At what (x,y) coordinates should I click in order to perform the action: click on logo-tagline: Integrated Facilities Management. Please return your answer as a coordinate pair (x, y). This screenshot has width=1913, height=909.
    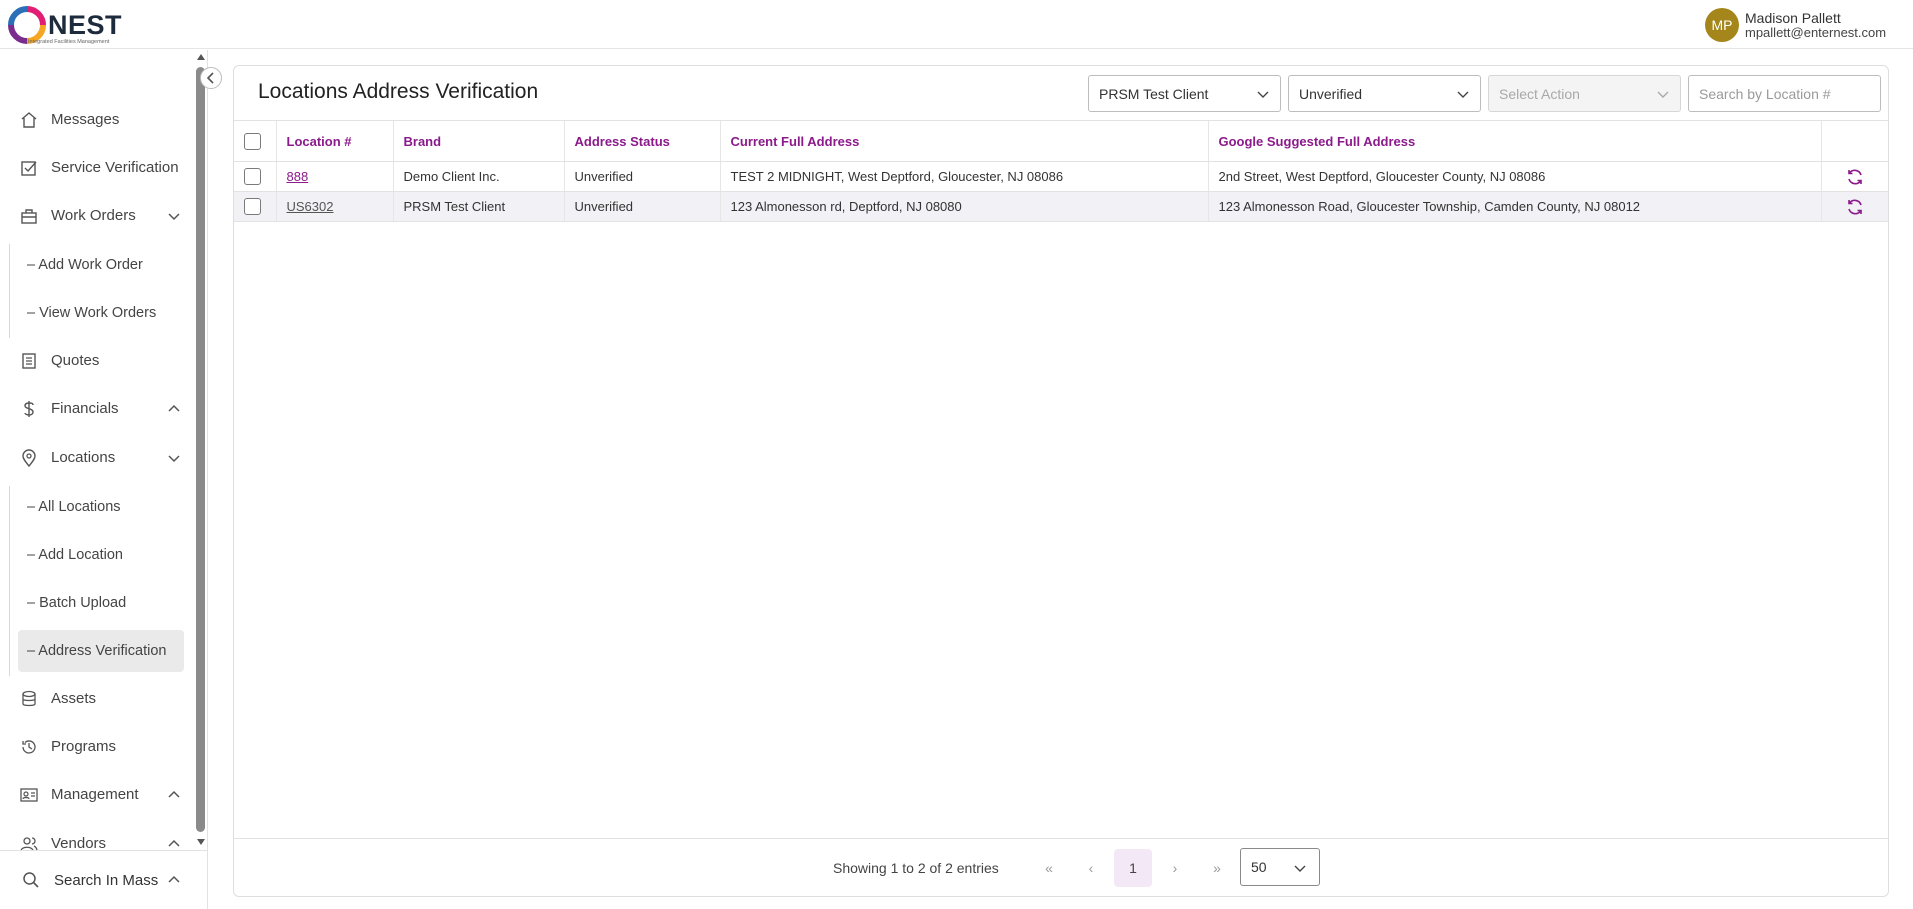
    Looking at the image, I should click on (69, 42).